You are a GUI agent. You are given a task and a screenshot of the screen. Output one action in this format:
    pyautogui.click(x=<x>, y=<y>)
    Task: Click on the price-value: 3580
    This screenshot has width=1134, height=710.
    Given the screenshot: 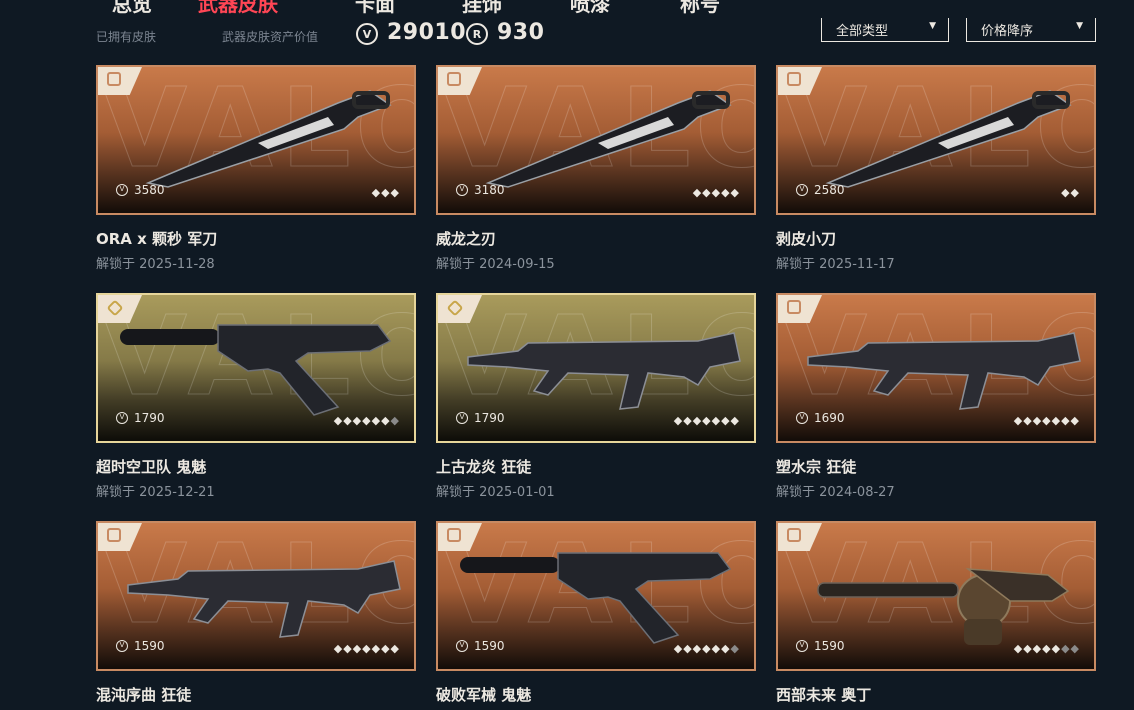 What is the action you would take?
    pyautogui.click(x=149, y=190)
    